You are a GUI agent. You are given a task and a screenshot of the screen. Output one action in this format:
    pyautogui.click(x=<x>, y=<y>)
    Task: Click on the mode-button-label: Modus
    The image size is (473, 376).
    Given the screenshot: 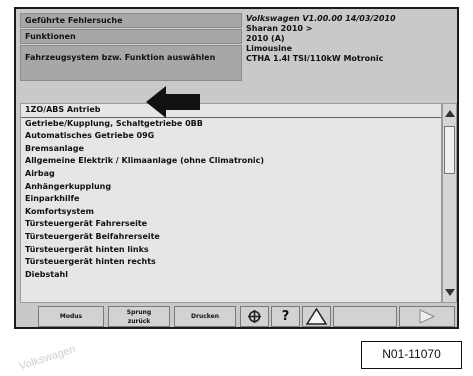 What is the action you would take?
    pyautogui.click(x=71, y=316)
    